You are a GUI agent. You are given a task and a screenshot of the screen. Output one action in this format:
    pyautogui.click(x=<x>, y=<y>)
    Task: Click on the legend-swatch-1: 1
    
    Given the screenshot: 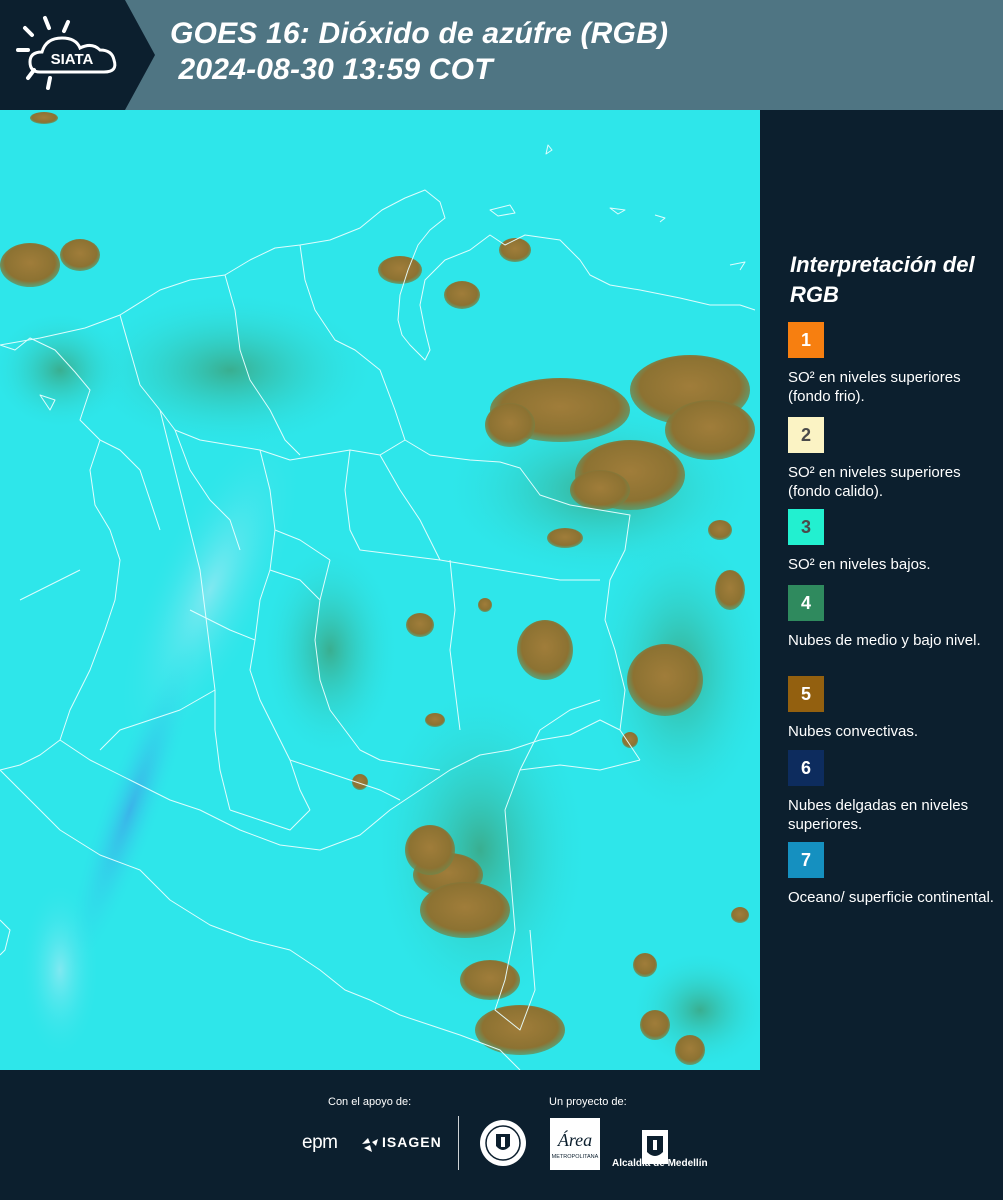 What is the action you would take?
    pyautogui.click(x=806, y=340)
    